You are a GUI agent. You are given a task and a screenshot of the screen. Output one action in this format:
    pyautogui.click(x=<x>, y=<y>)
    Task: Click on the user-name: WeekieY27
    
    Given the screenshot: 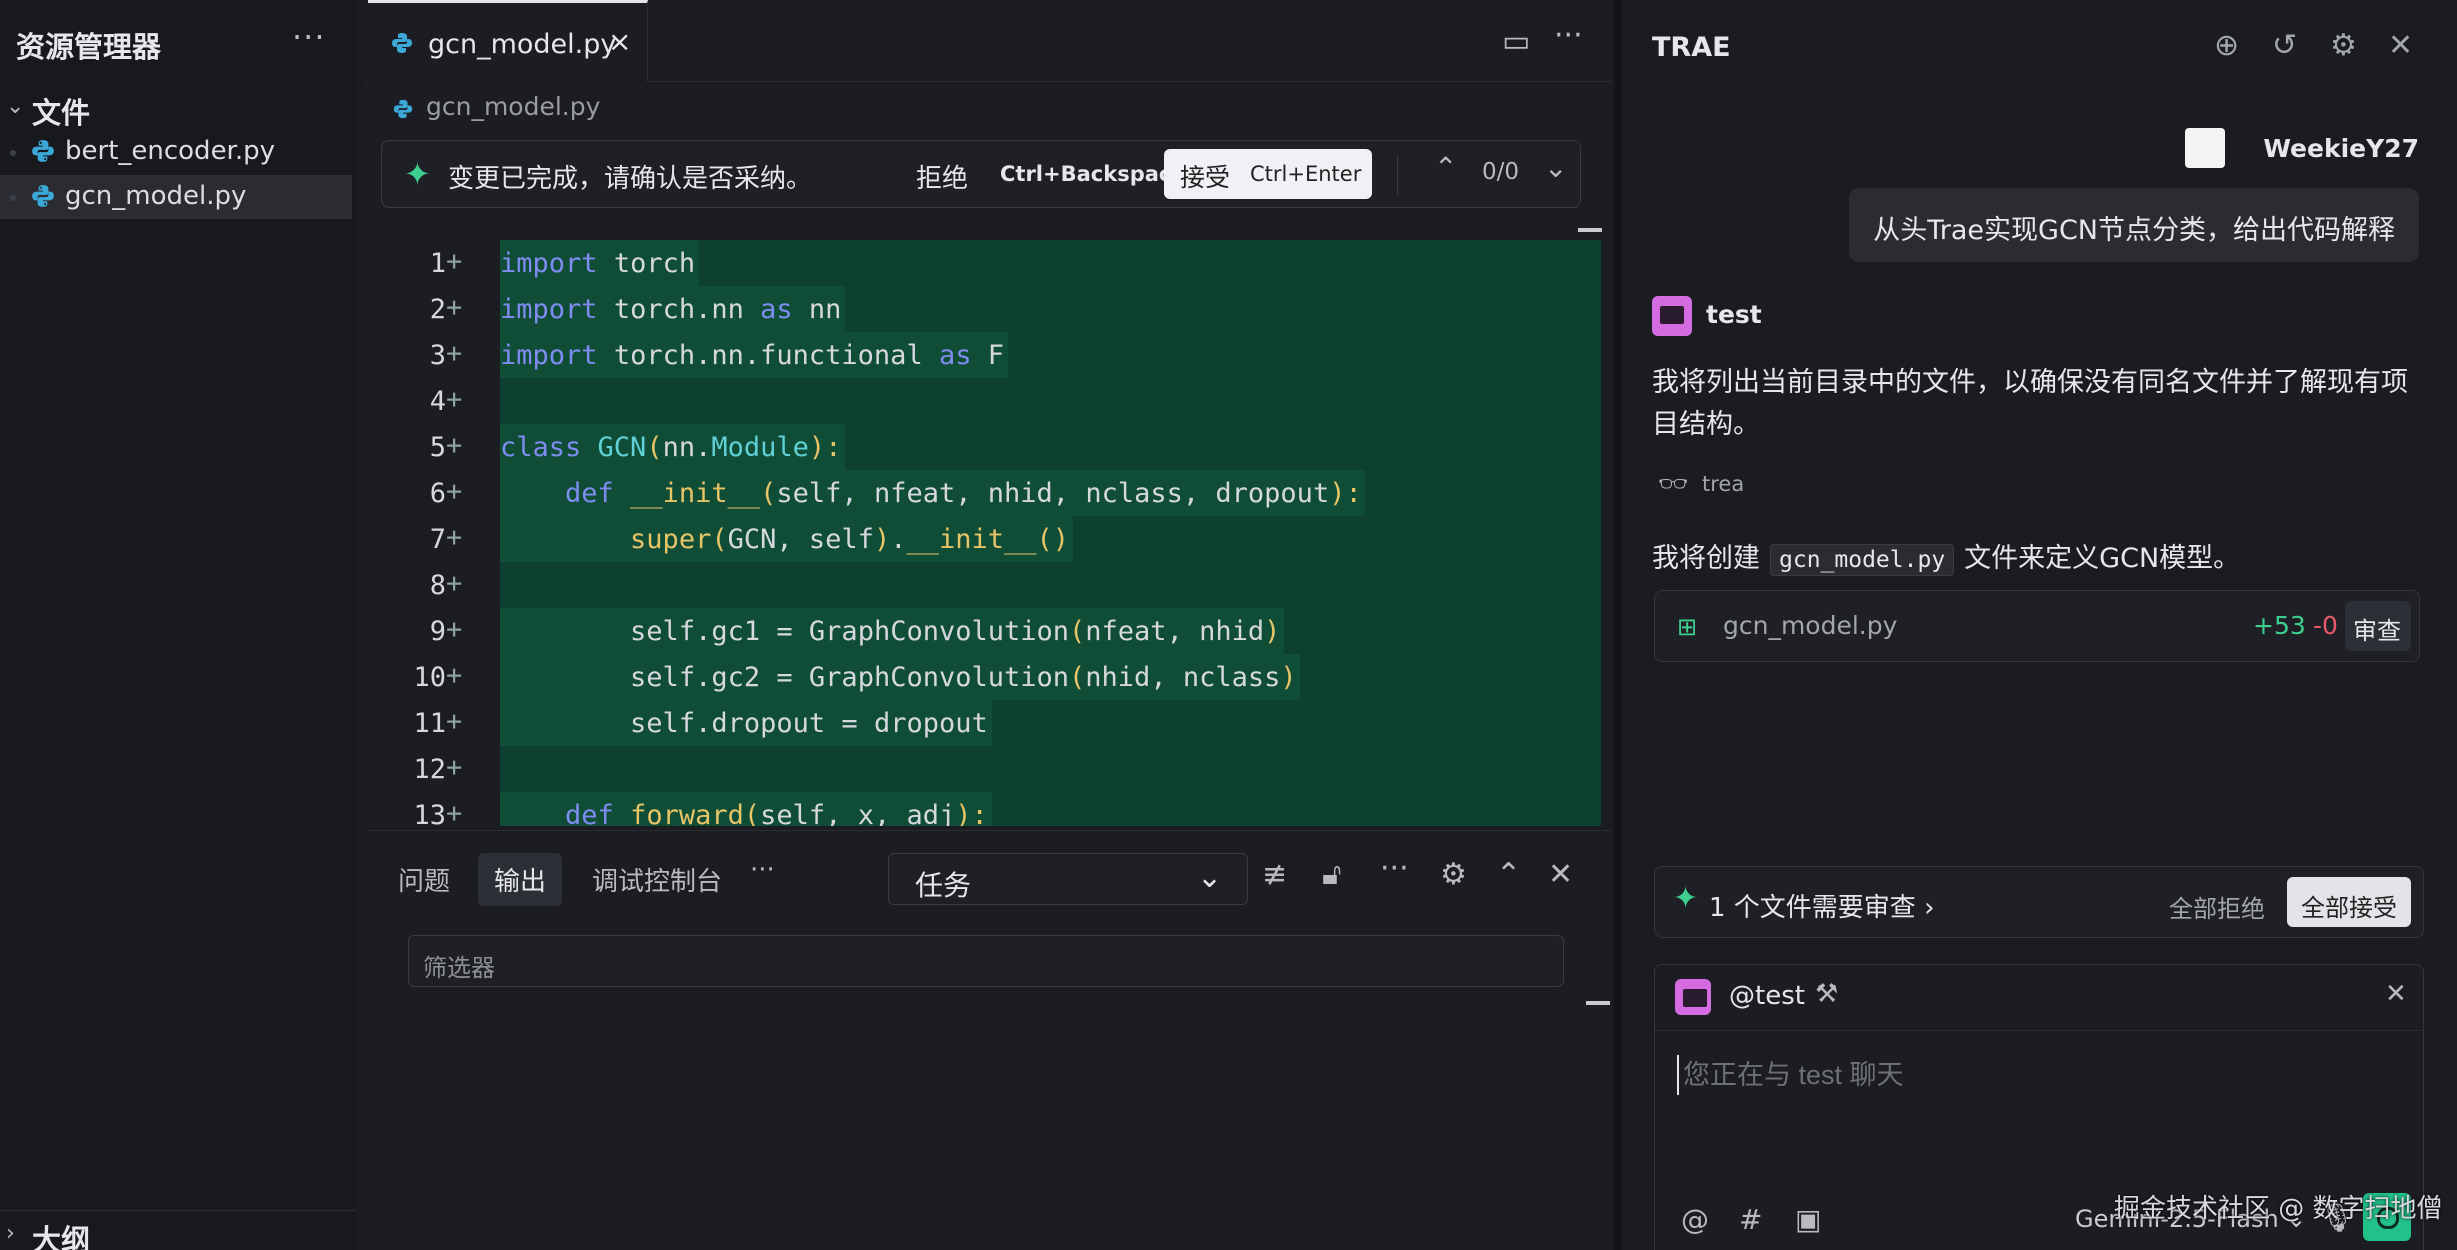 What is the action you would take?
    pyautogui.click(x=2341, y=148)
    